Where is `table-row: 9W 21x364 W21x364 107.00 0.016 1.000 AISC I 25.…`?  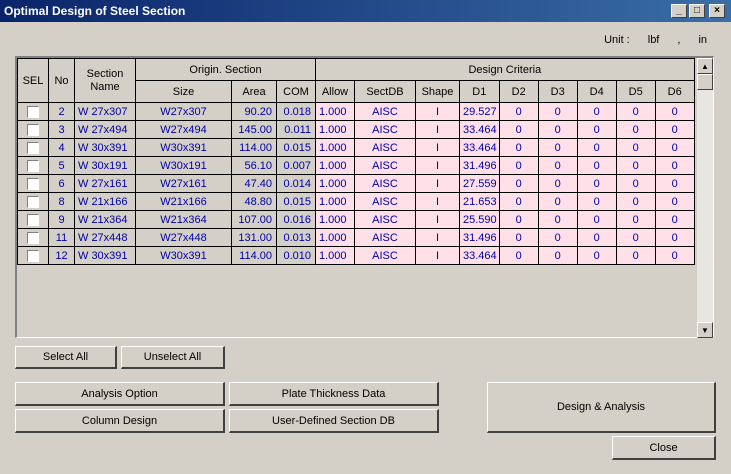
table-row: 9W 21x364 W21x364 107.00 0.016 1.000 AISC I 25.… is located at coordinates (356, 219).